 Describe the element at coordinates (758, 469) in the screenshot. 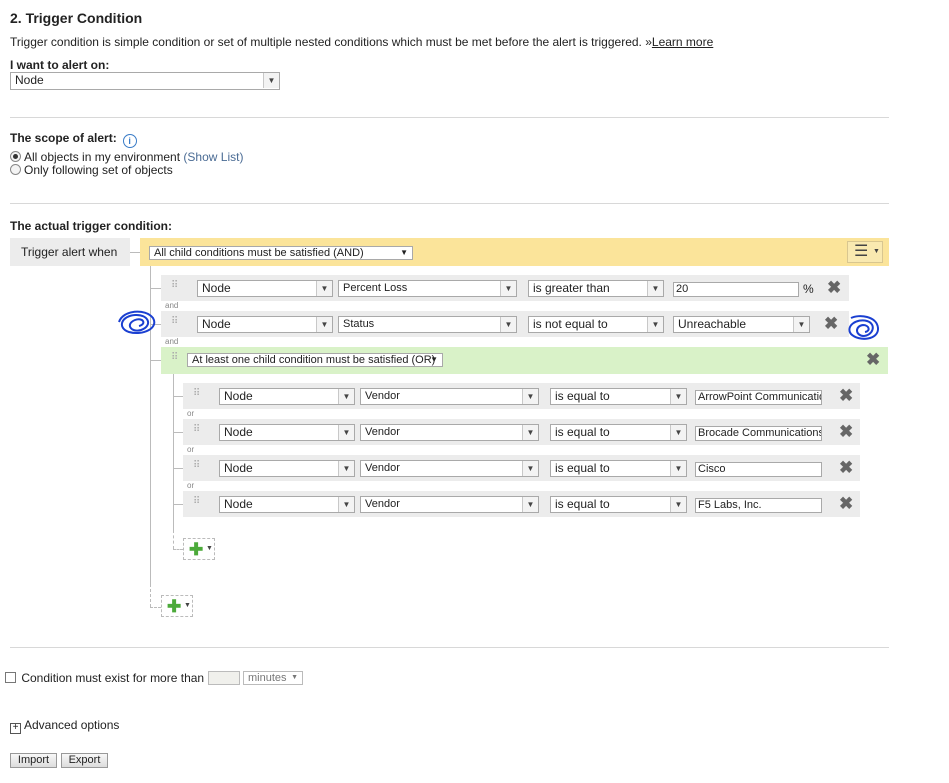

I see `value-input: Cisco` at that location.